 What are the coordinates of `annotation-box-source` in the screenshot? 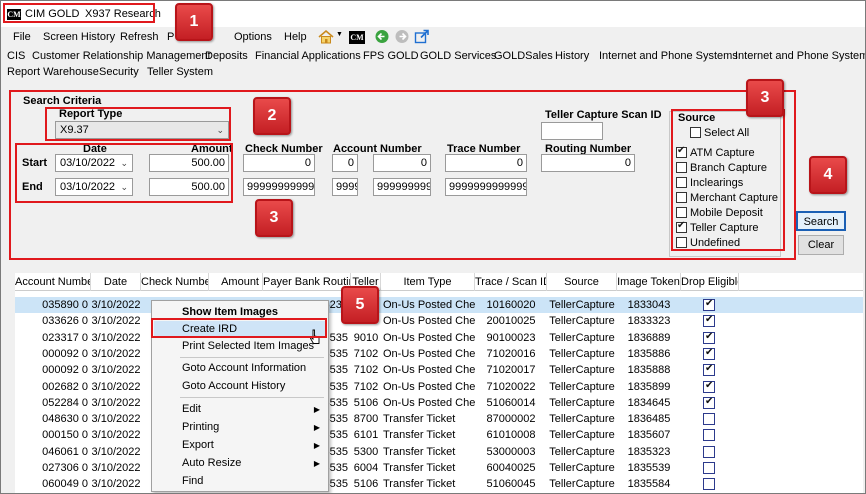 It's located at (728, 180).